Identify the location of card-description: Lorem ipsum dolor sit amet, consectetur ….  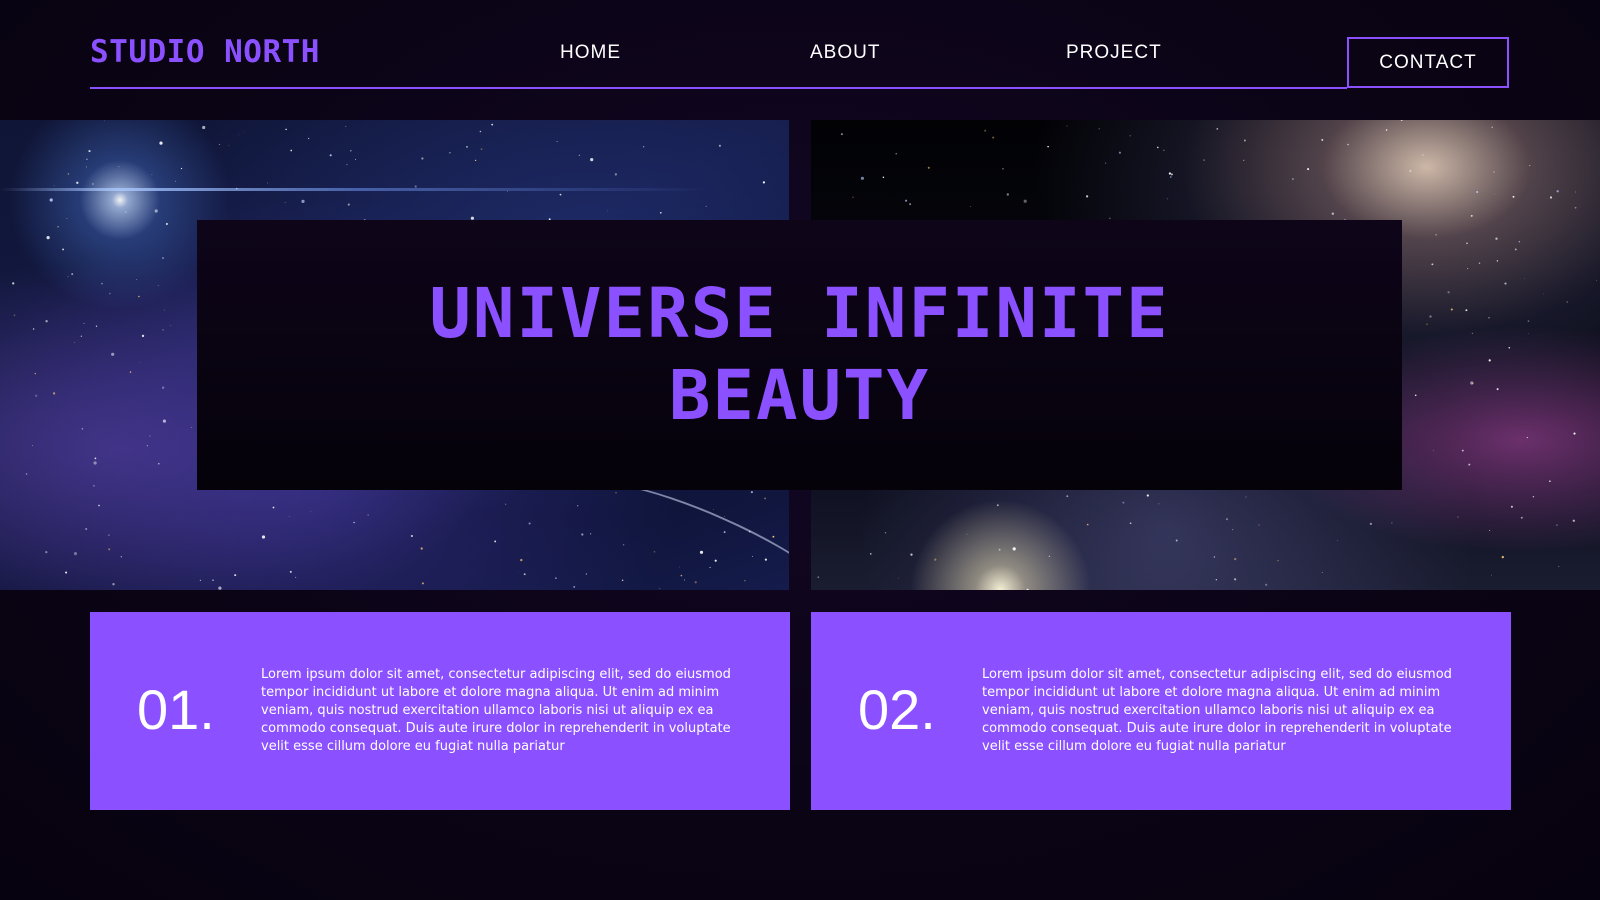
(496, 710).